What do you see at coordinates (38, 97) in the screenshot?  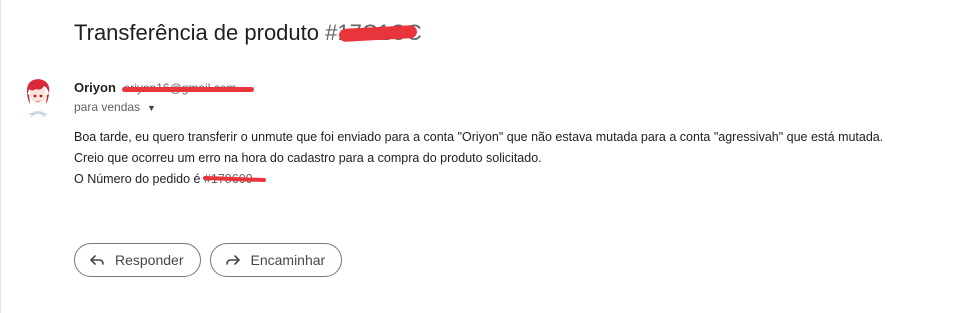 I see `sender-avatar` at bounding box center [38, 97].